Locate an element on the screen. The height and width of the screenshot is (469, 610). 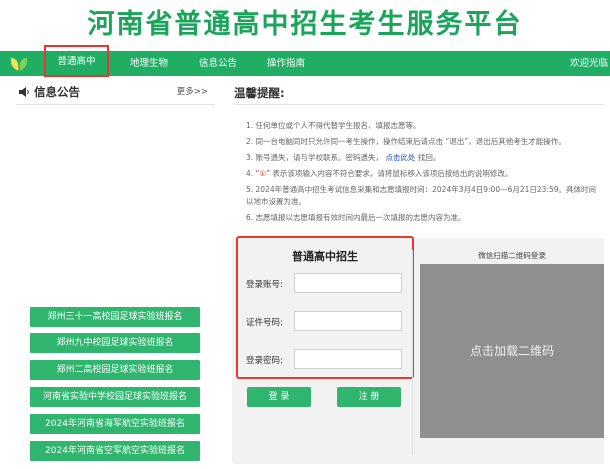
notice-title: 信息公告 is located at coordinates (57, 92).